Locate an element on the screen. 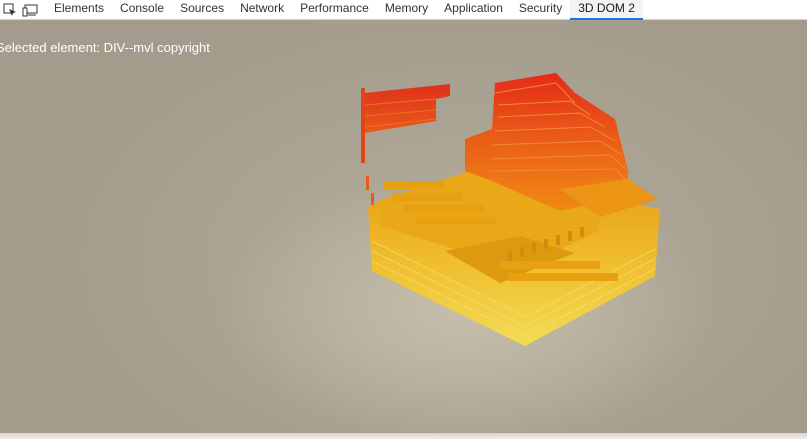  tab-memory: Memory is located at coordinates (406, 10).